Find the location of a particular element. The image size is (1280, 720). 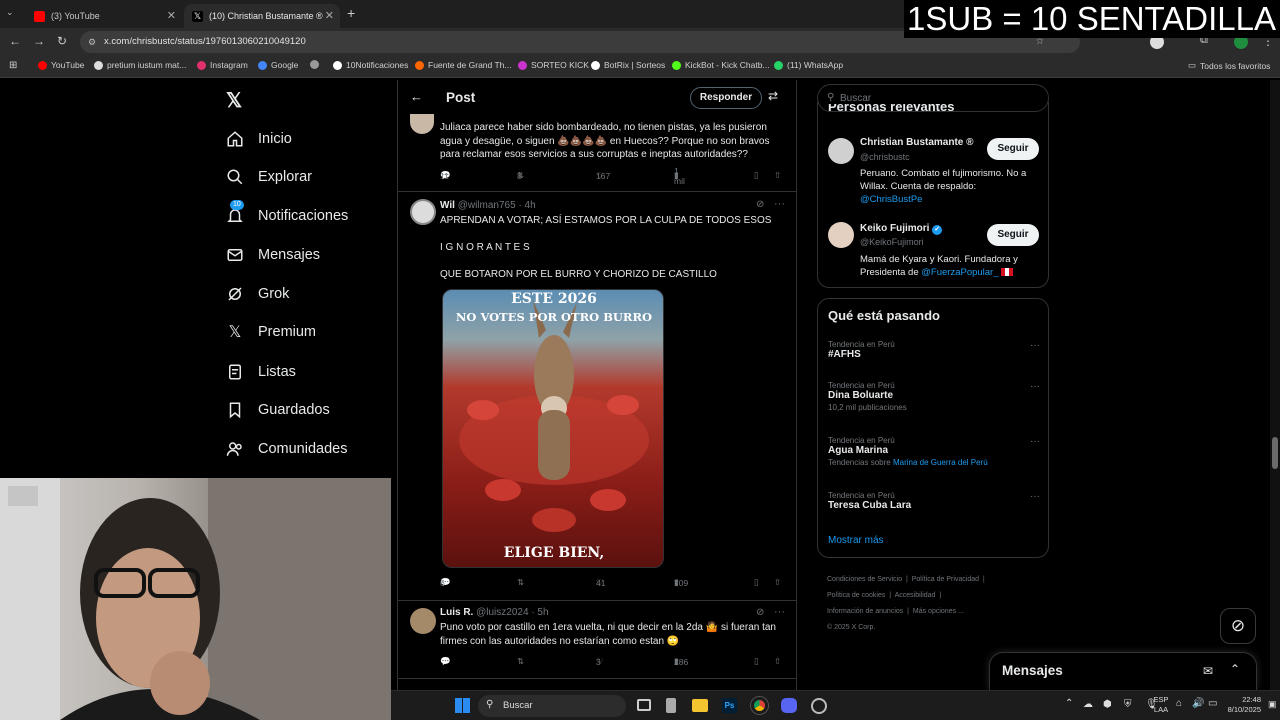

grok-floating-button: ⊘ is located at coordinates (1238, 626).